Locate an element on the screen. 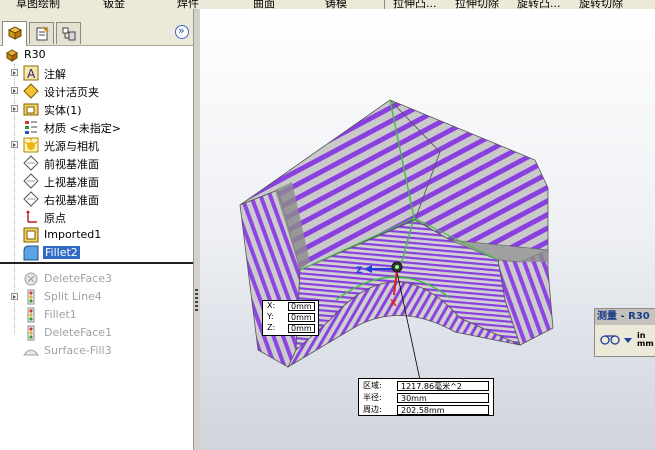 The width and height of the screenshot is (655, 450). tree-item-label: 实体(1) is located at coordinates (63, 110).